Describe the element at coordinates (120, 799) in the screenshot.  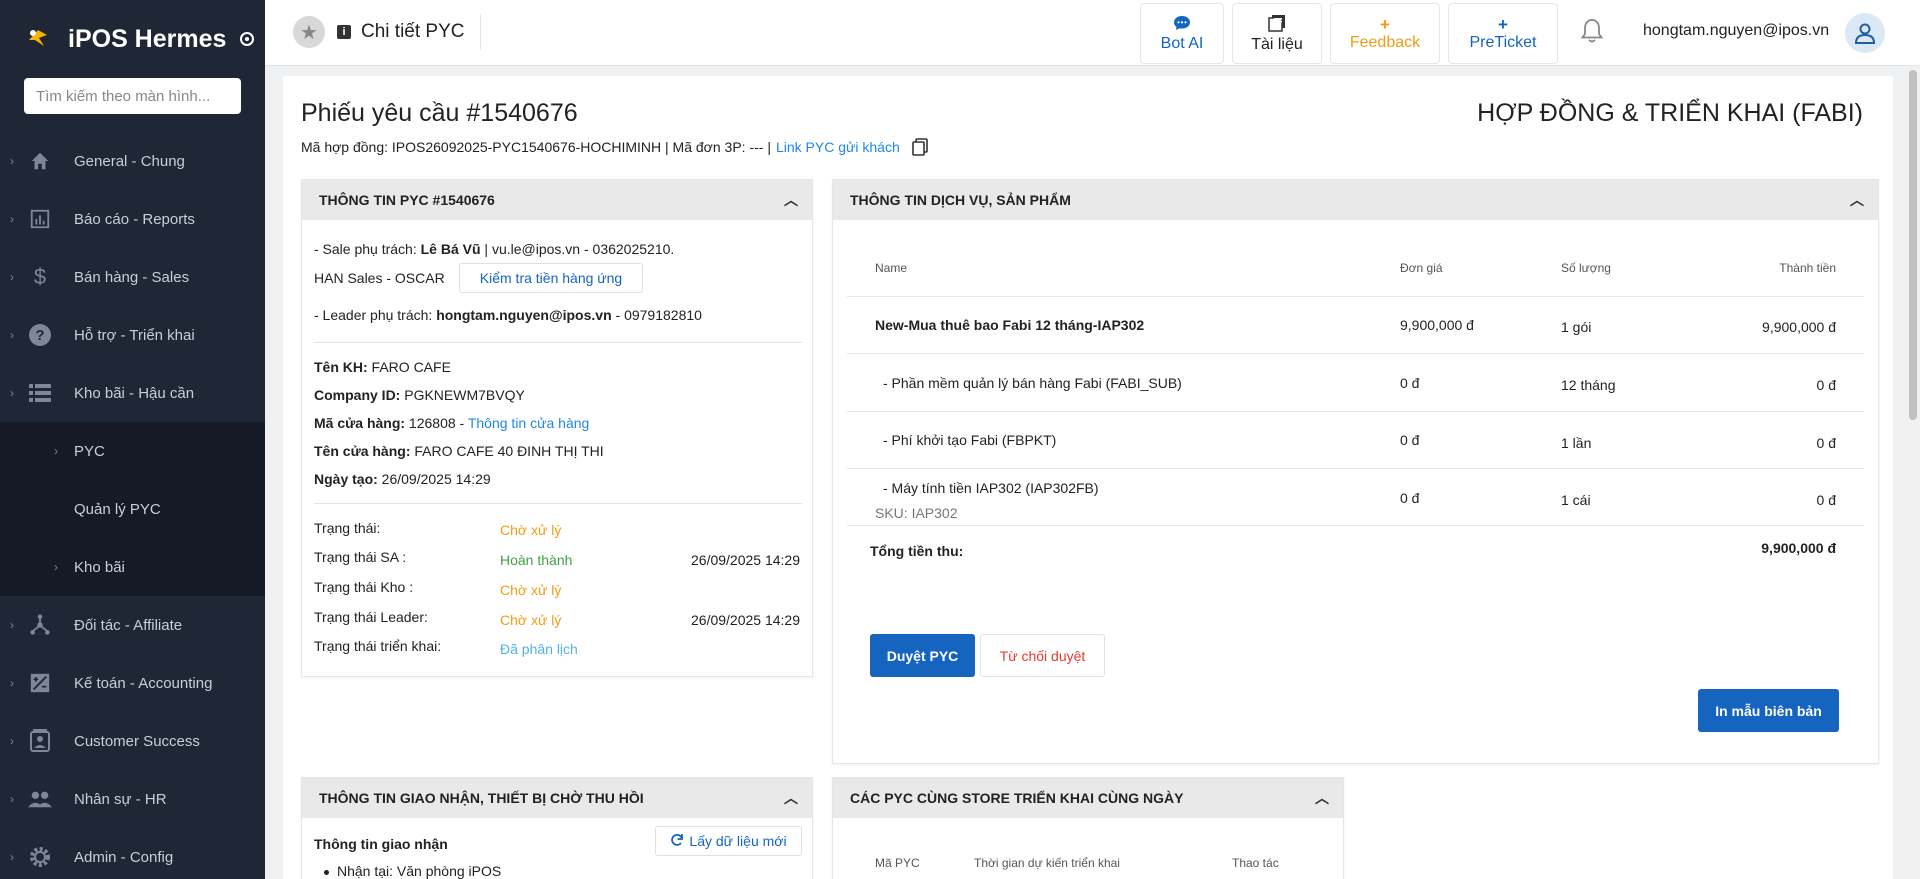
I see `sidebar-item-label: Nhân sự - HR` at that location.